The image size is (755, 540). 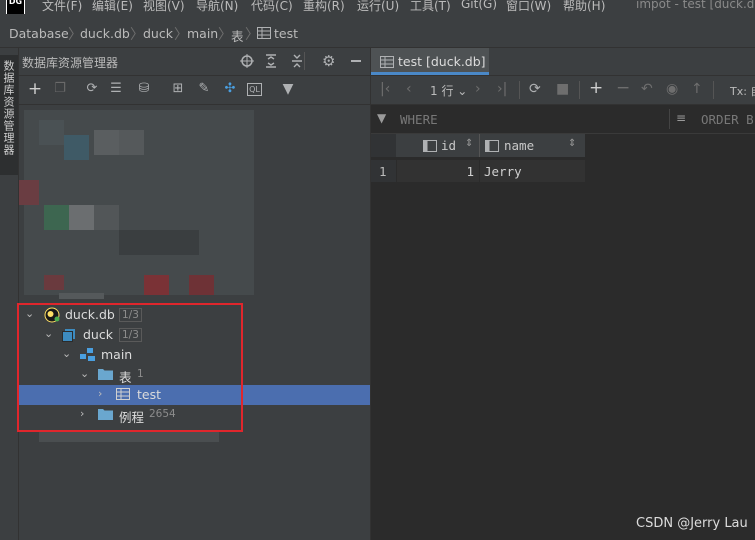 I want to click on gear-icon: ⚙, so click(x=328, y=61).